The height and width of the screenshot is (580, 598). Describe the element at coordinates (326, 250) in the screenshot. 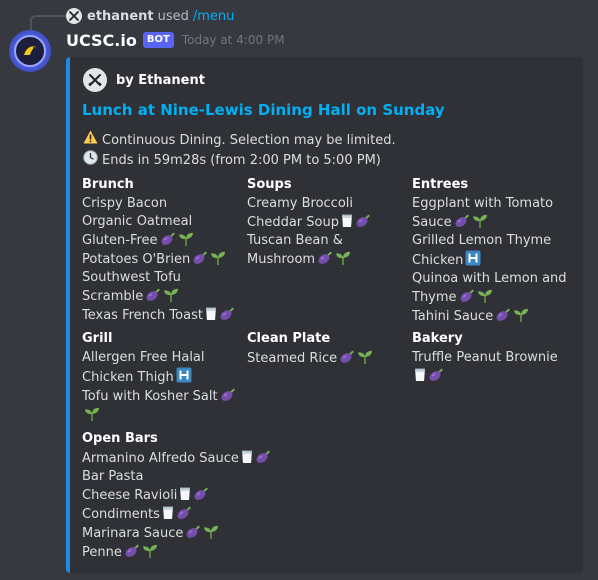

I see `menu-item: Tuscan Bean & Mushroom` at that location.